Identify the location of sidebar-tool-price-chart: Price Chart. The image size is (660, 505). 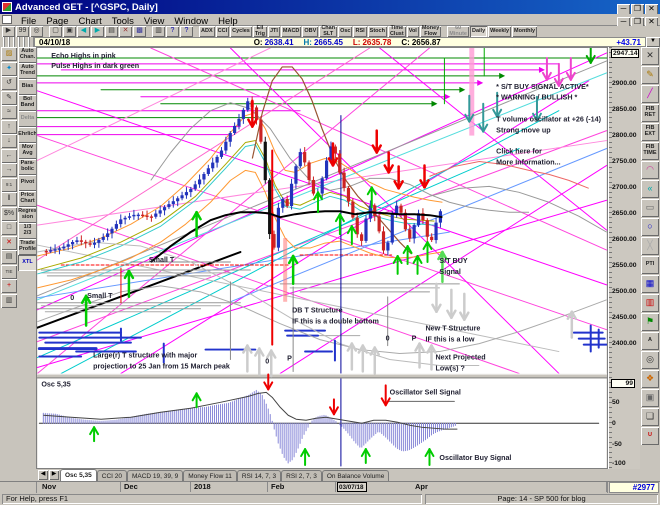
(27, 199).